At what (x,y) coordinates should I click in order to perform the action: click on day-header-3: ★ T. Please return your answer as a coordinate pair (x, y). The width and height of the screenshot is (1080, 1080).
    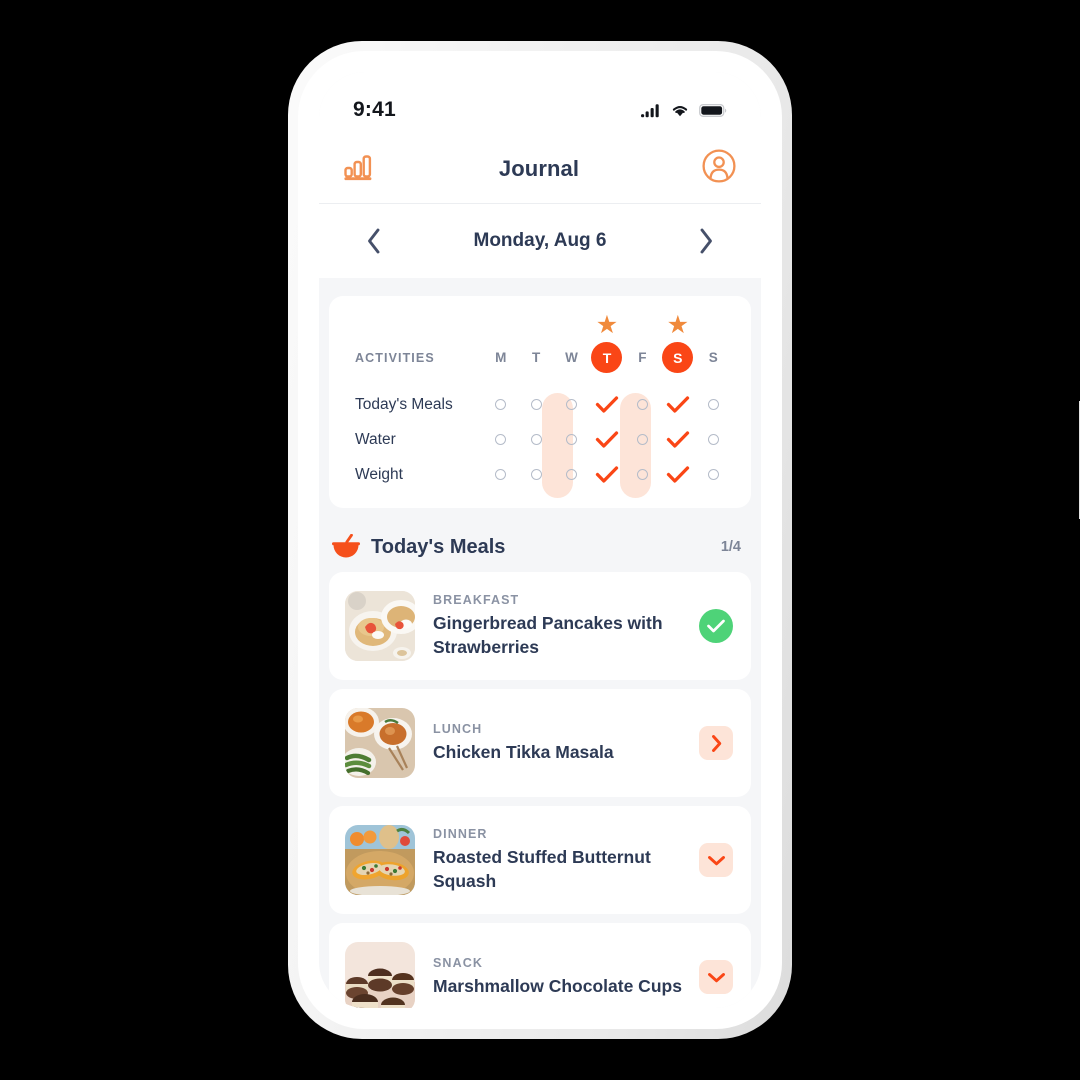
    Looking at the image, I should click on (606, 344).